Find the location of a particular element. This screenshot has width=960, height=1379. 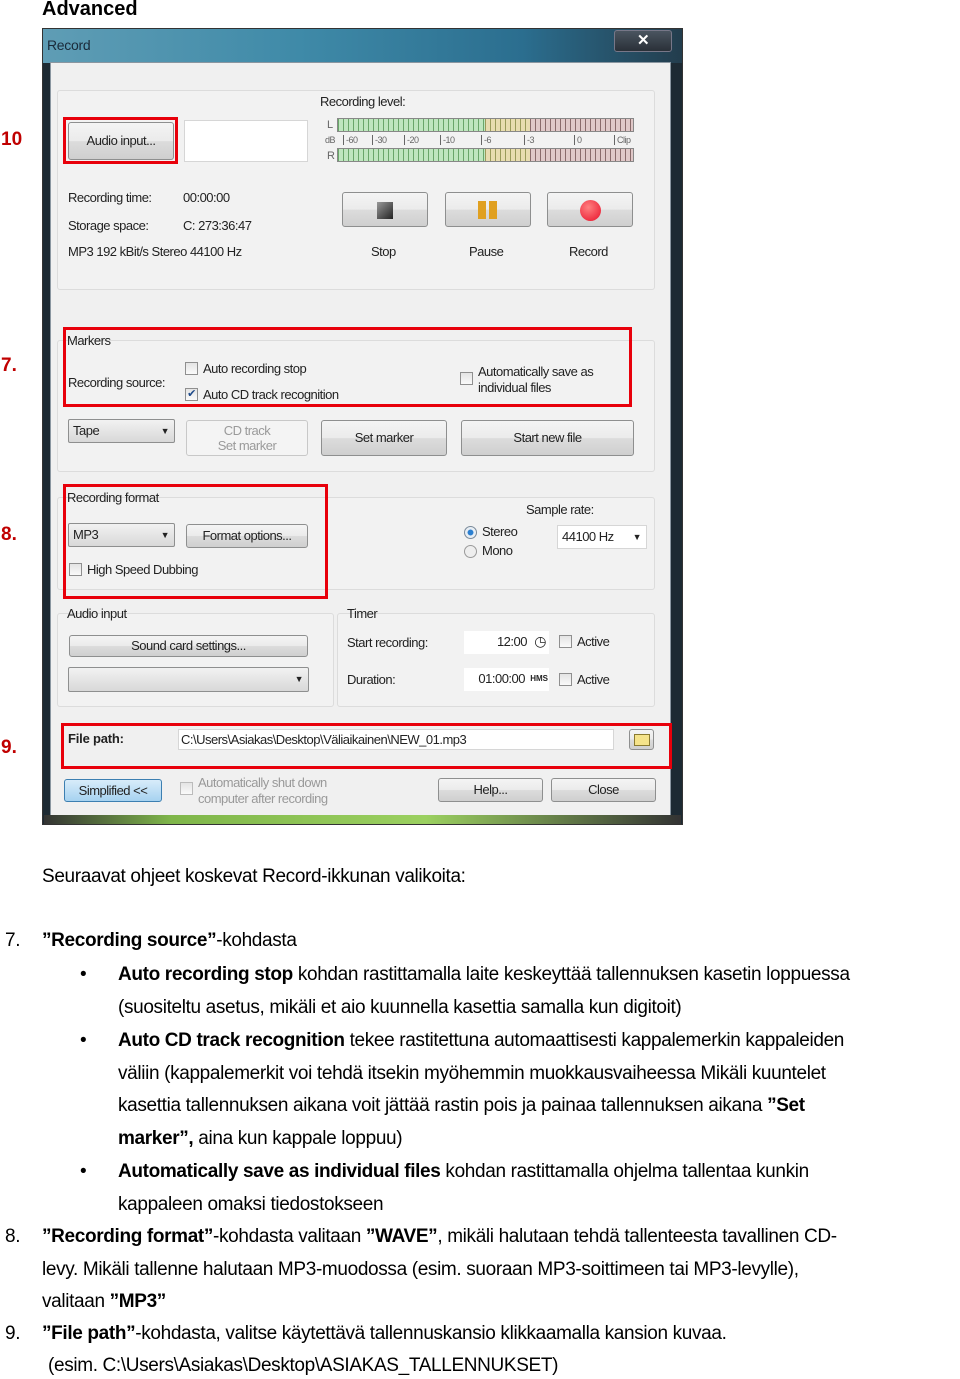

duration-field: 01:00:00 HMS is located at coordinates (506, 679).